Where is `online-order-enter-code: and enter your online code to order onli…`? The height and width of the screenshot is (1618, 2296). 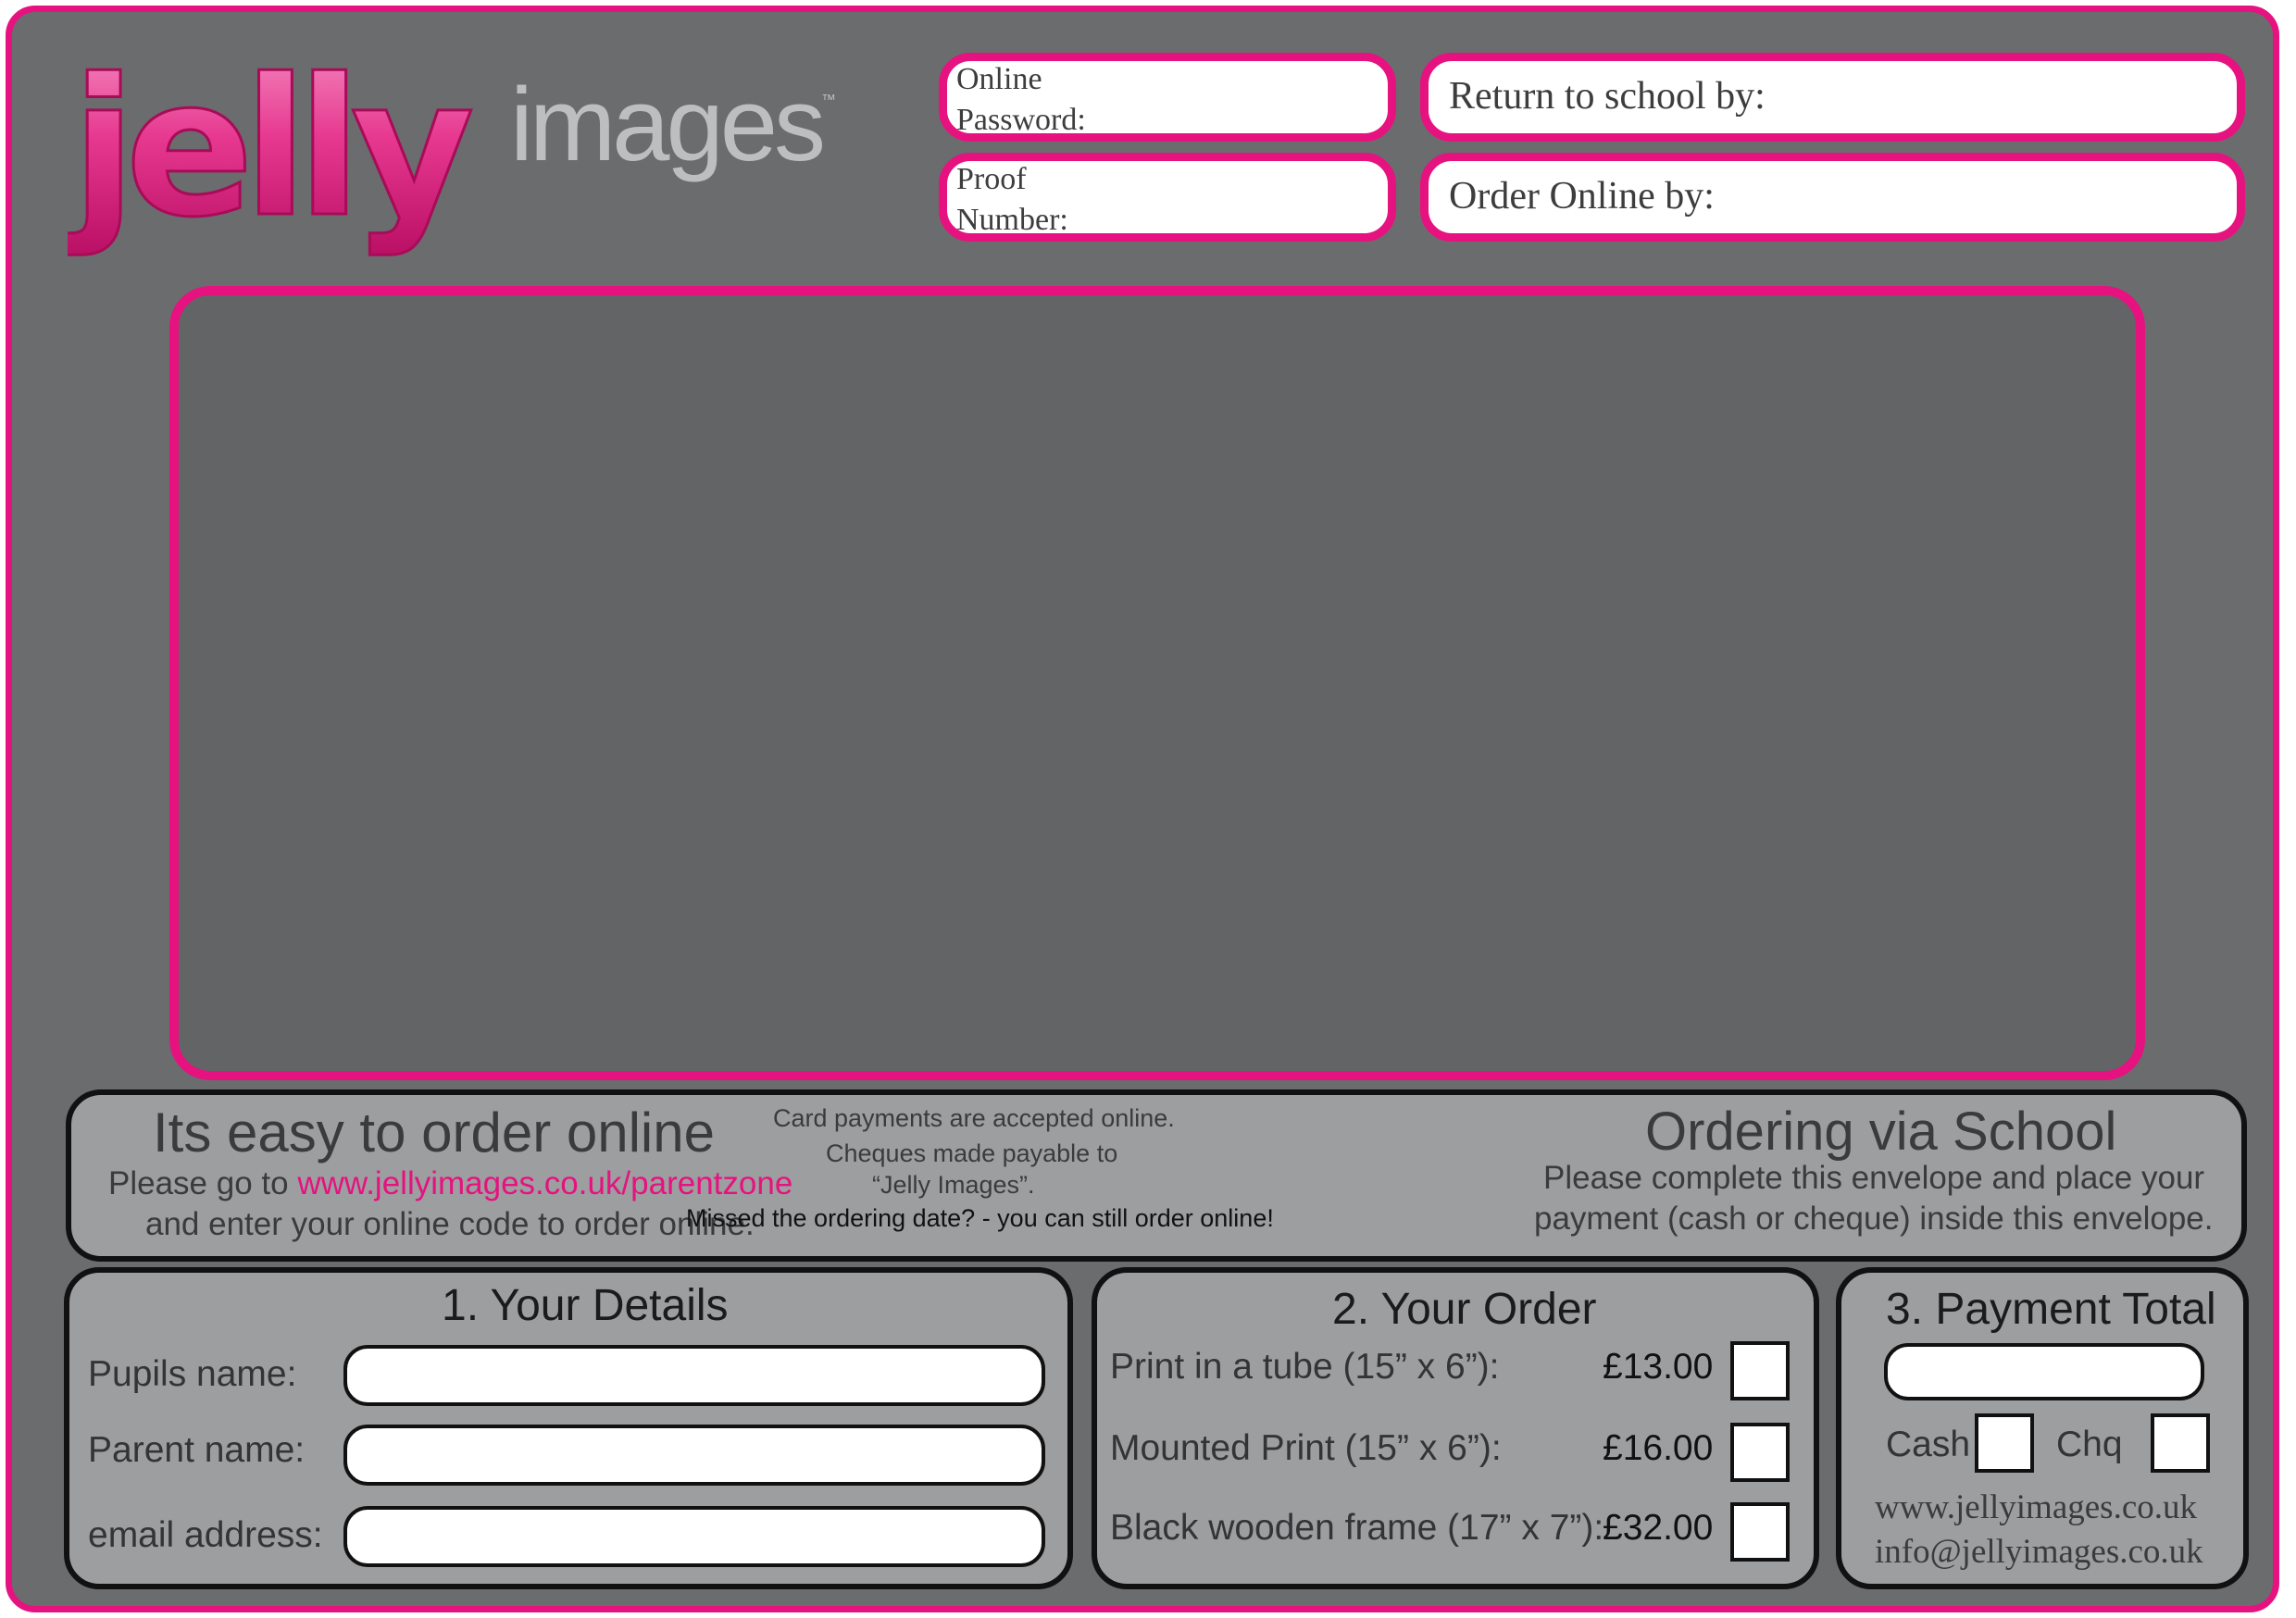
online-order-enter-code: and enter your online code to order onli… is located at coordinates (450, 1224).